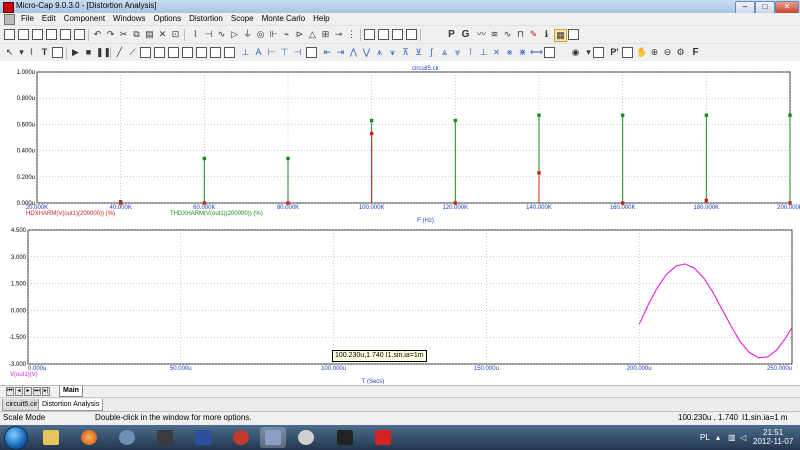 The height and width of the screenshot is (450, 800). I want to click on peak-icon, so click(311, 52).